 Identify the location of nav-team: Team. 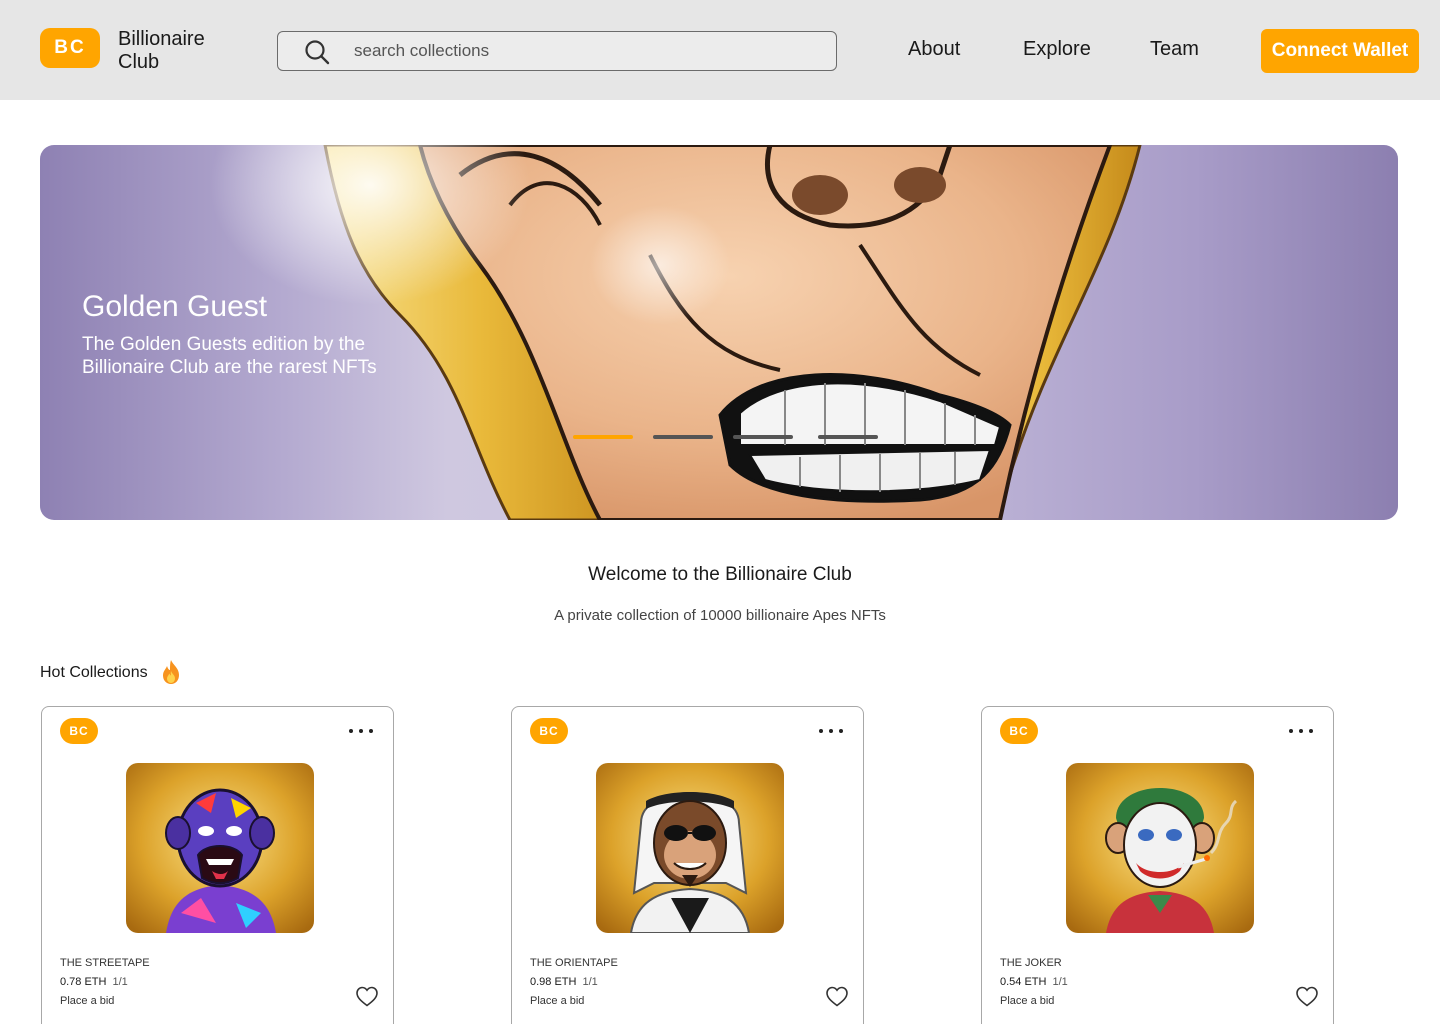
(1174, 49).